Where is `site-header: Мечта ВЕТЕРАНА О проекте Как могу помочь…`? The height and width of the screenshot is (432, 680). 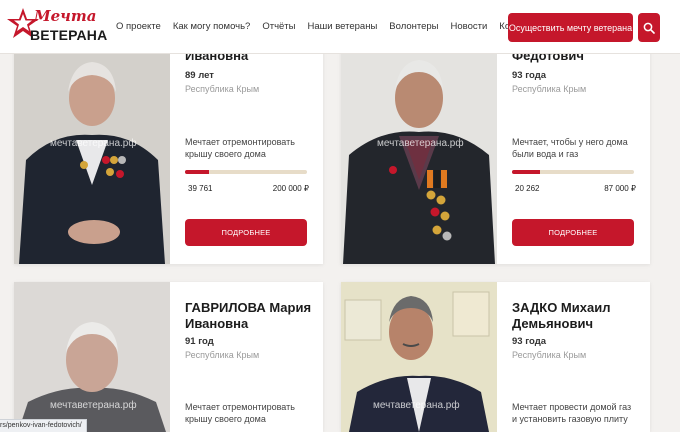
site-header: Мечта ВЕТЕРАНА О проекте Как могу помочь… is located at coordinates (340, 27).